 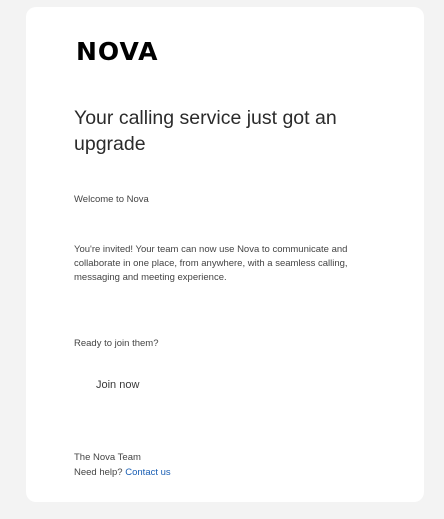 What do you see at coordinates (107, 457) in the screenshot?
I see `signature: The Nova Team` at bounding box center [107, 457].